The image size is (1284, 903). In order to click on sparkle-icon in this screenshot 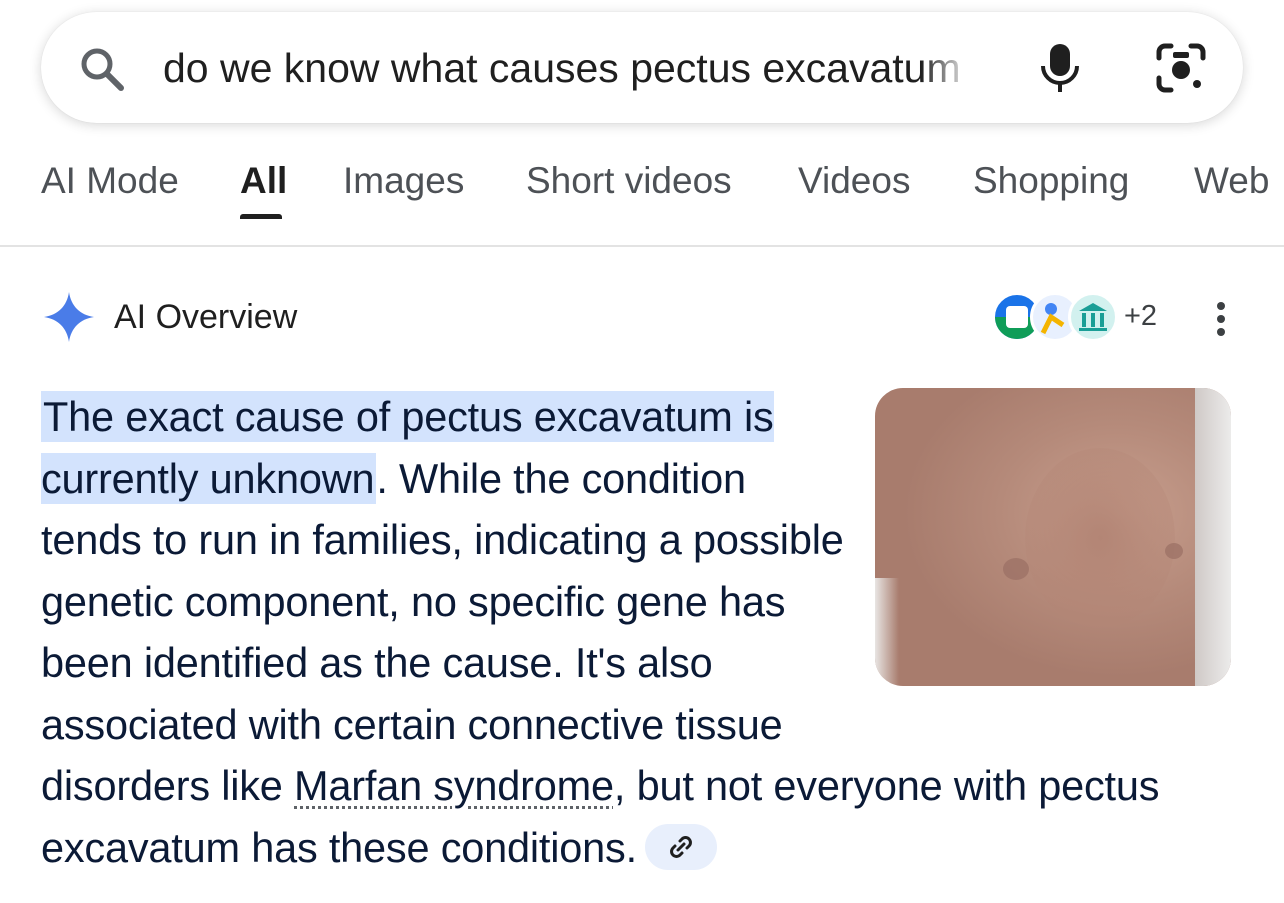, I will do `click(69, 317)`.